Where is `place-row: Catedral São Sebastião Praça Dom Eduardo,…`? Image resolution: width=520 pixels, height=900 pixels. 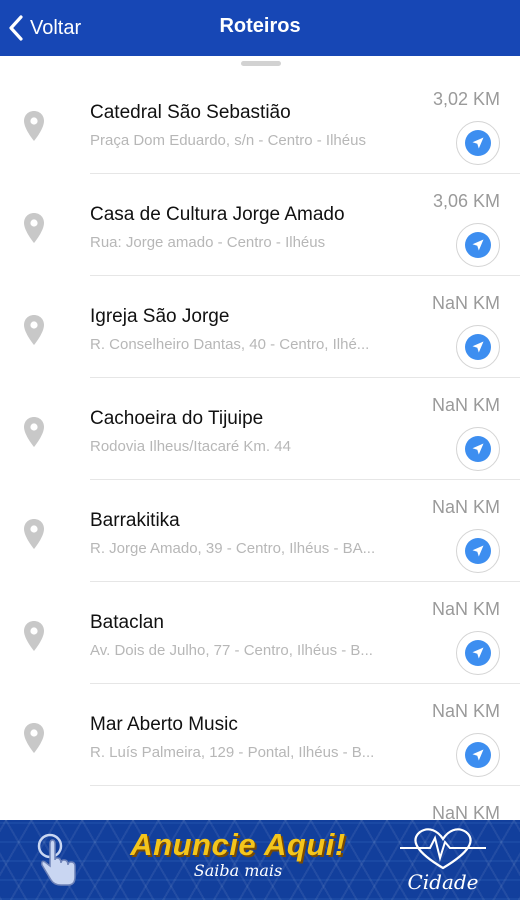
place-row: Catedral São Sebastião Praça Dom Eduardo,… is located at coordinates (260, 123).